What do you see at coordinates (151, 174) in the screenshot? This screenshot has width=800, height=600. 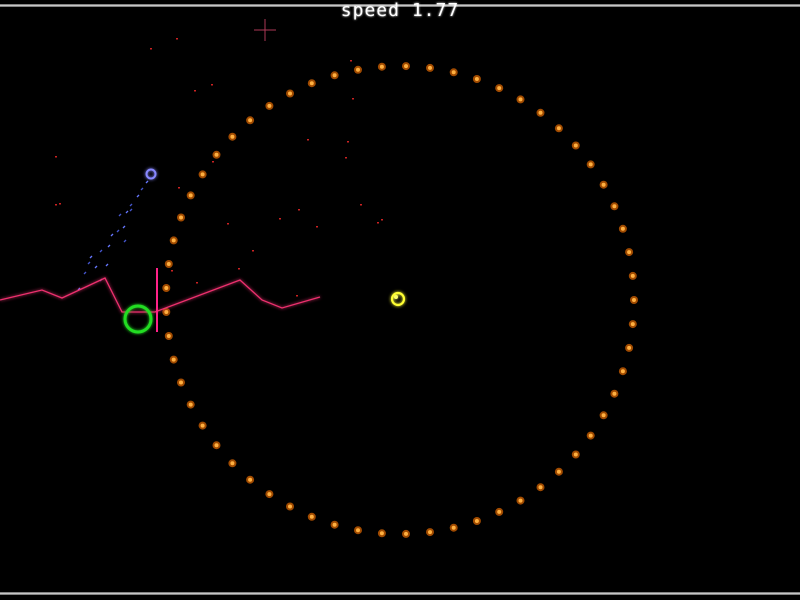 I see `enemy-probe-icon` at bounding box center [151, 174].